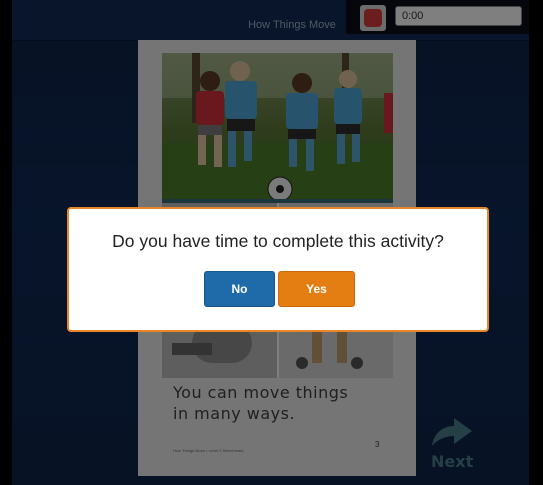 The width and height of the screenshot is (543, 485). I want to click on no-button: No, so click(239, 289).